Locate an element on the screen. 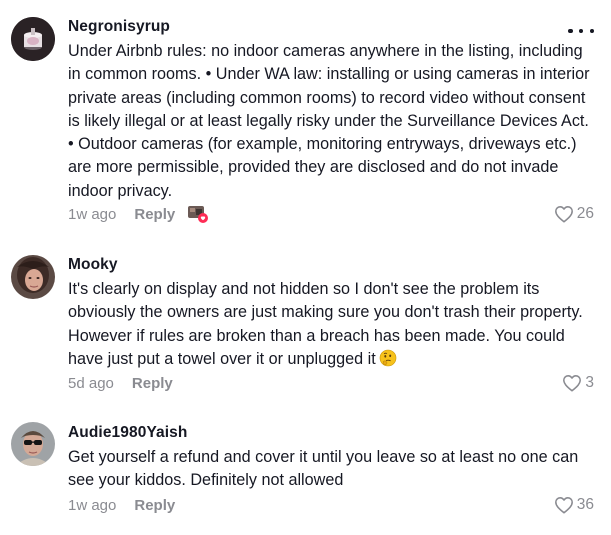 Image resolution: width=611 pixels, height=535 pixels. comment-username: Negronisyrup is located at coordinates (119, 27).